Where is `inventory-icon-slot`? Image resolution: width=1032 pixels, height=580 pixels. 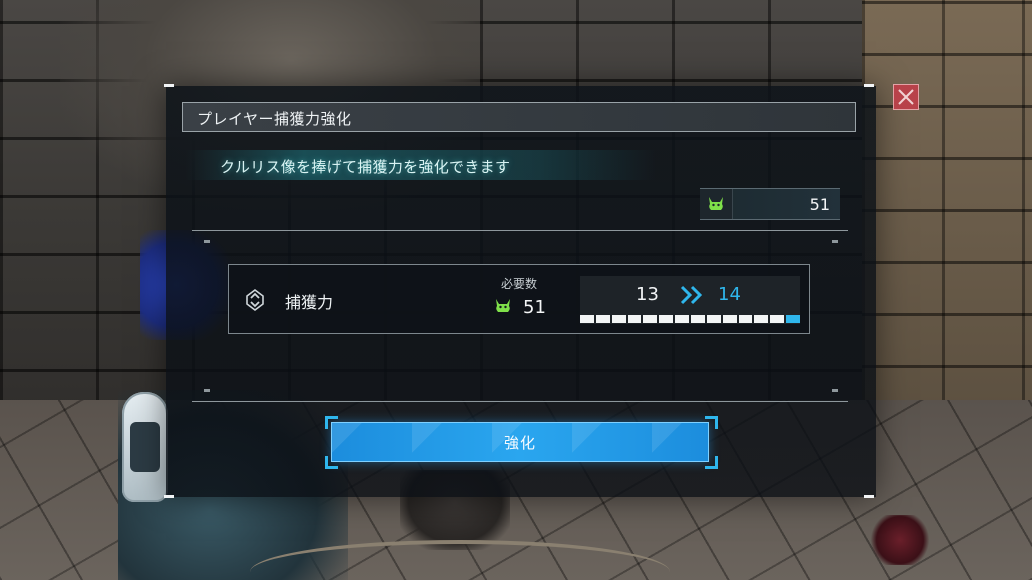 inventory-icon-slot is located at coordinates (716, 204).